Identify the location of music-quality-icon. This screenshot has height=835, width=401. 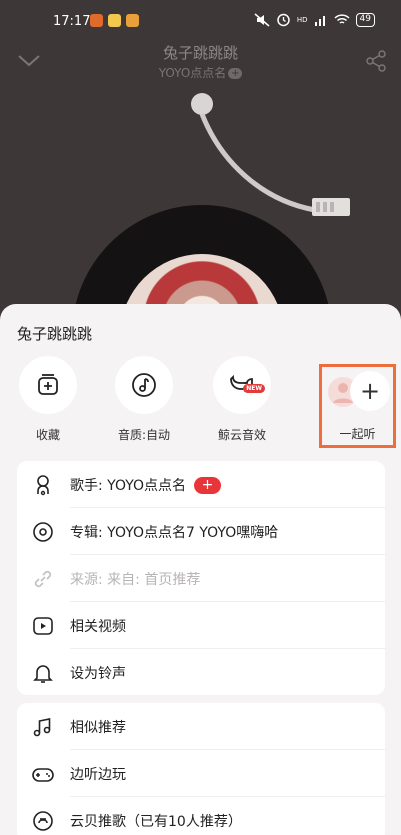
(144, 385).